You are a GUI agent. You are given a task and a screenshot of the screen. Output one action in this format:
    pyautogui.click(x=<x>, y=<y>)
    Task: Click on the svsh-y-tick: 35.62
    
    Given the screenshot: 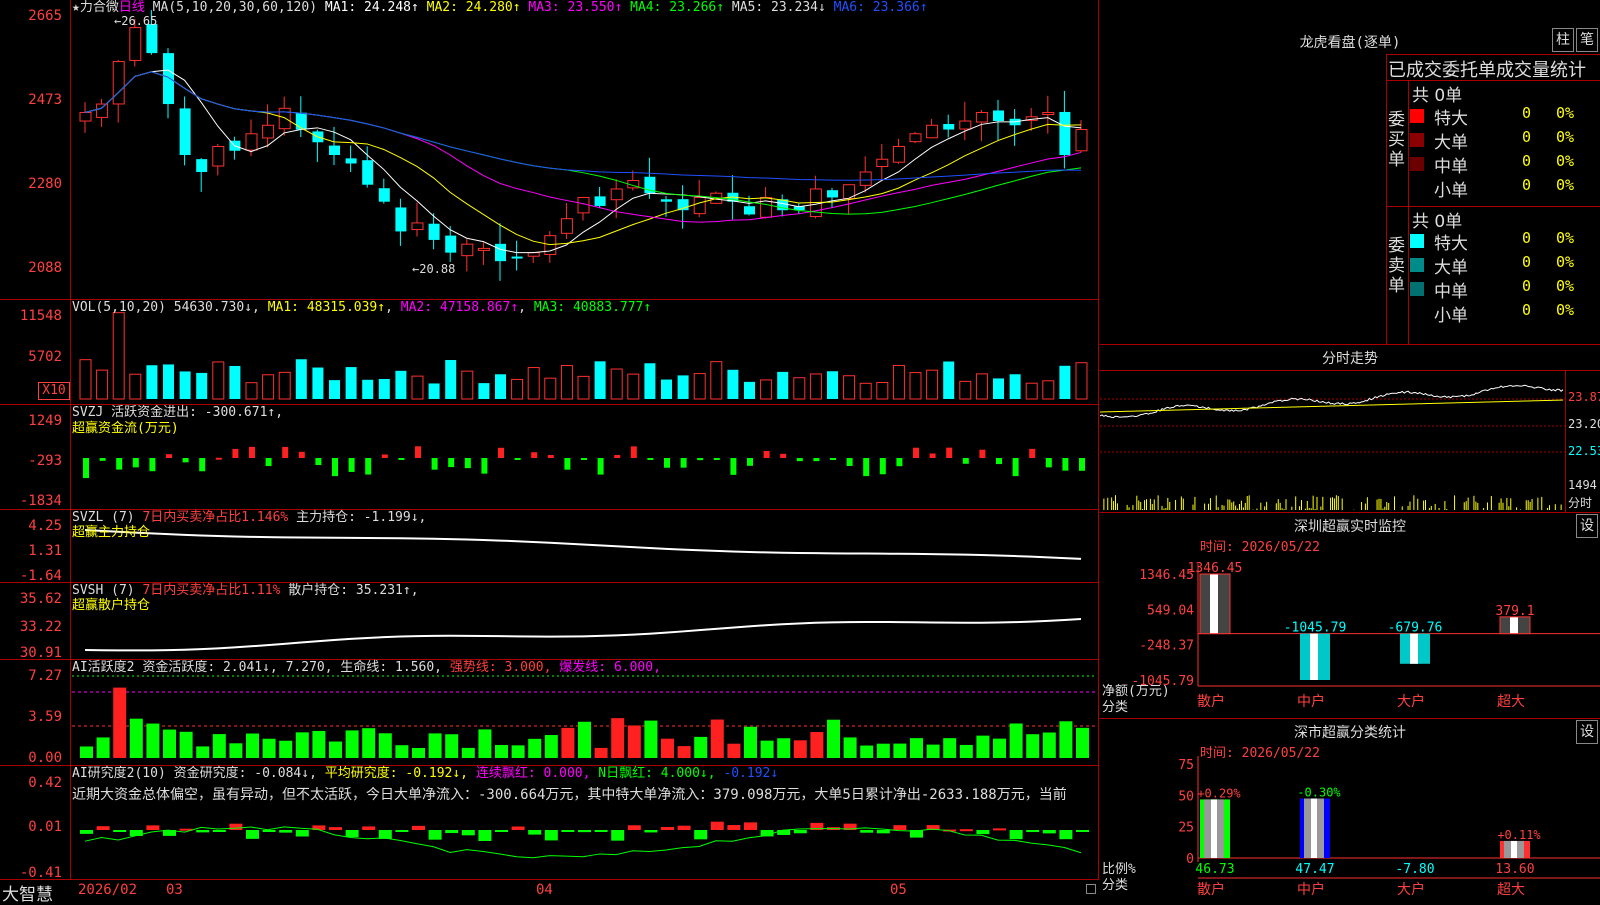 What is the action you would take?
    pyautogui.click(x=40, y=599)
    